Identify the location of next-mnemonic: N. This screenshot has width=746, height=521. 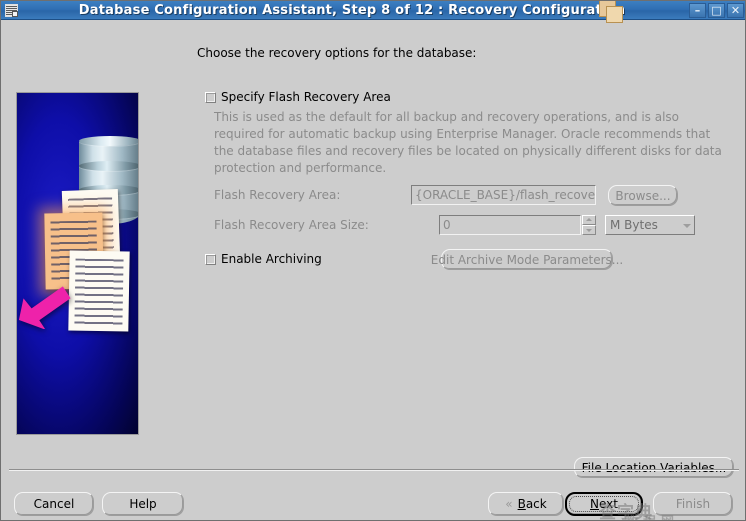
(594, 504).